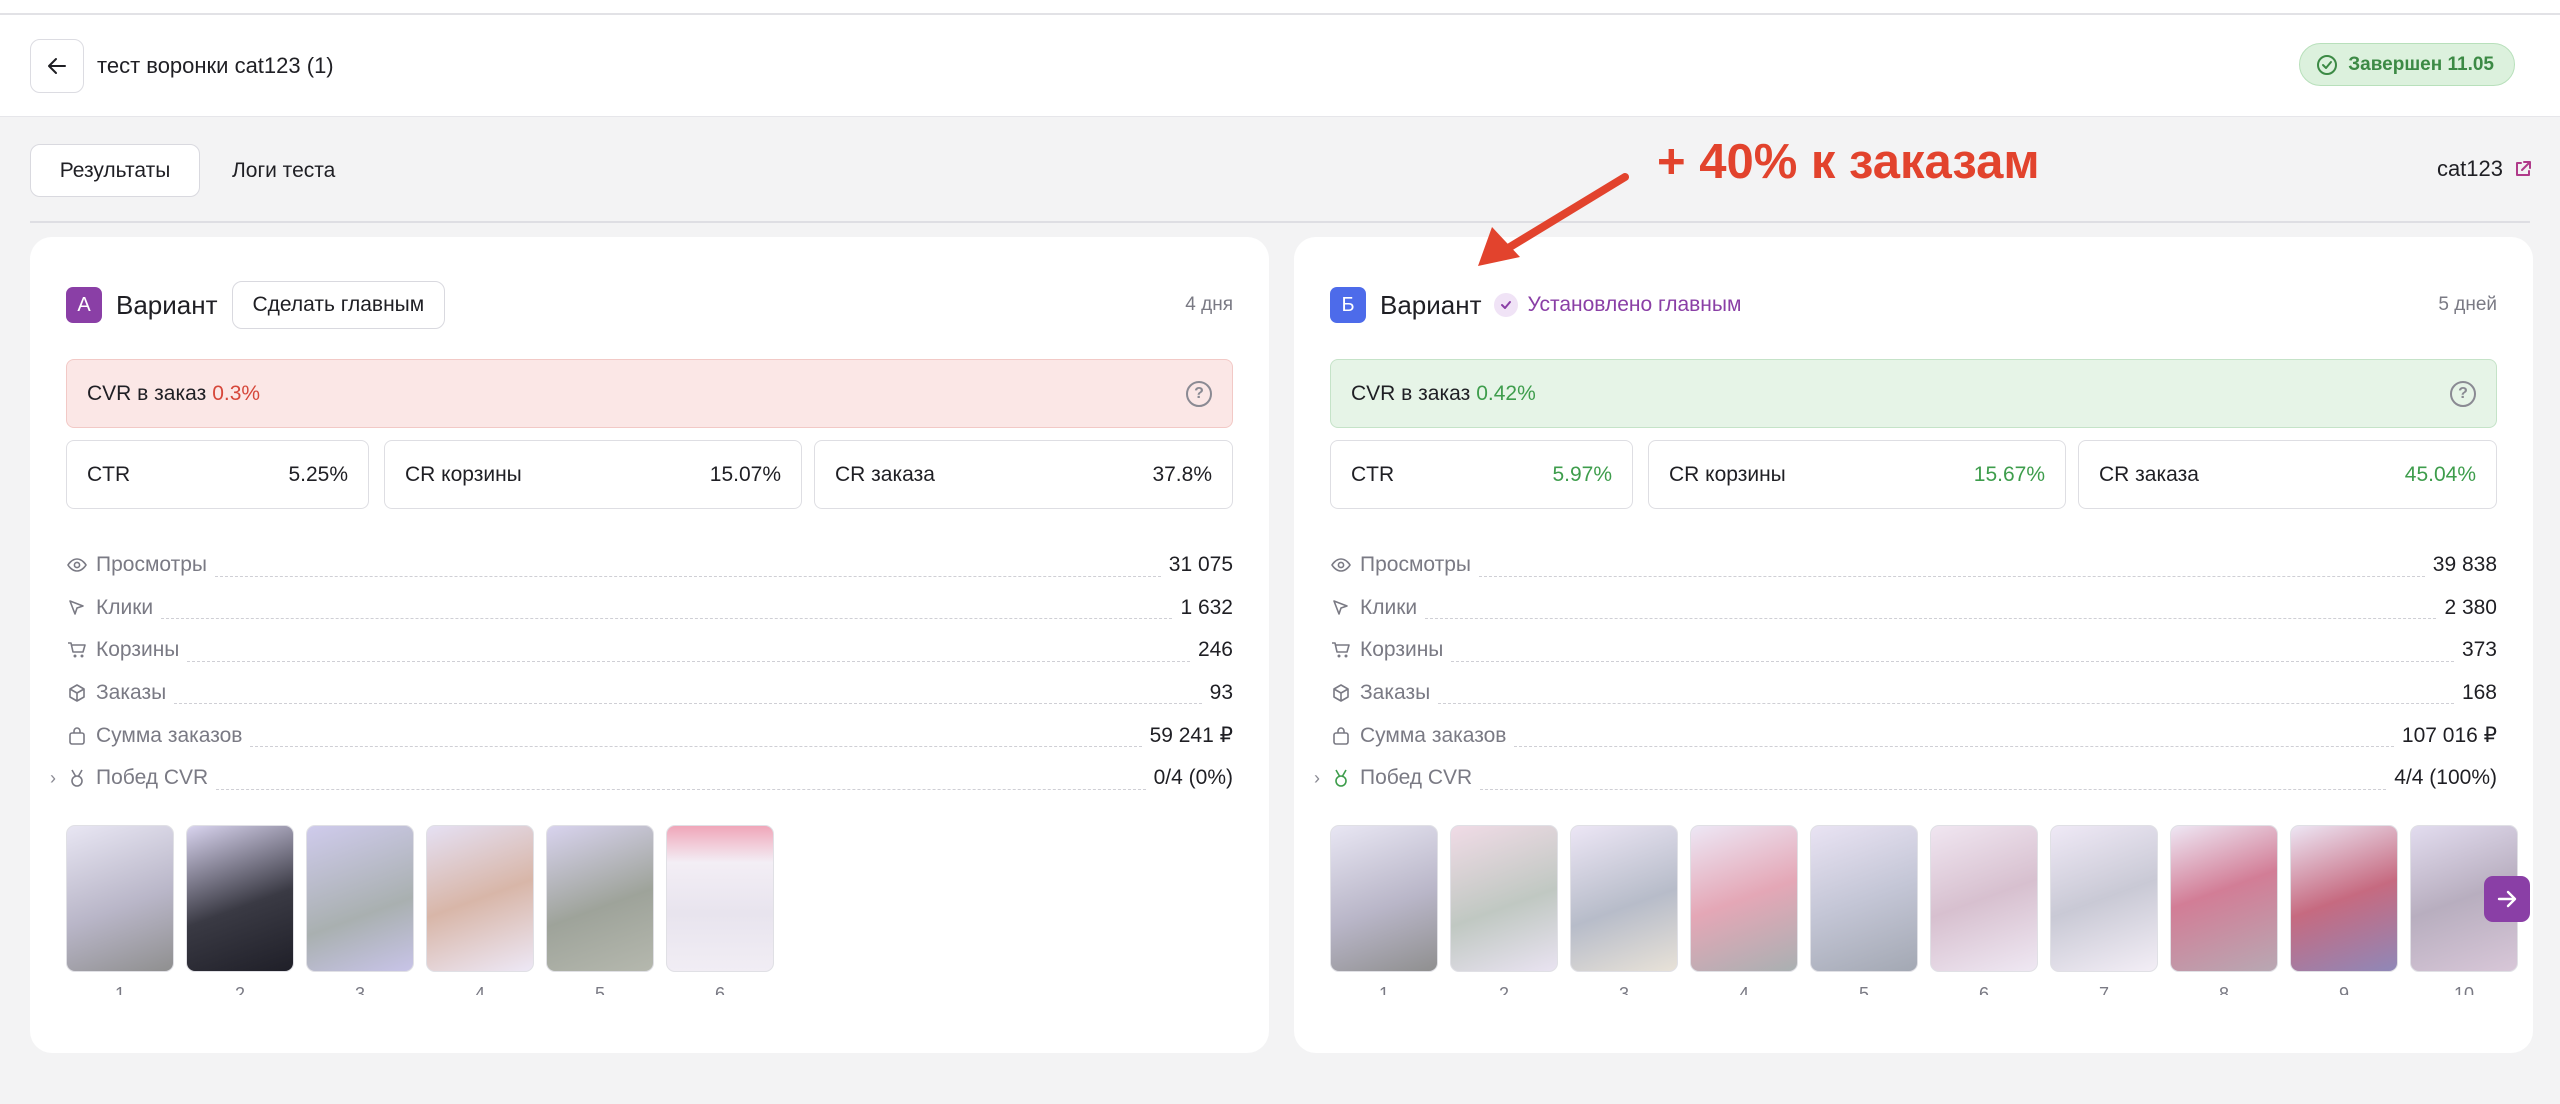 This screenshot has height=1104, width=2560. What do you see at coordinates (1341, 650) in the screenshot?
I see `cart-icon` at bounding box center [1341, 650].